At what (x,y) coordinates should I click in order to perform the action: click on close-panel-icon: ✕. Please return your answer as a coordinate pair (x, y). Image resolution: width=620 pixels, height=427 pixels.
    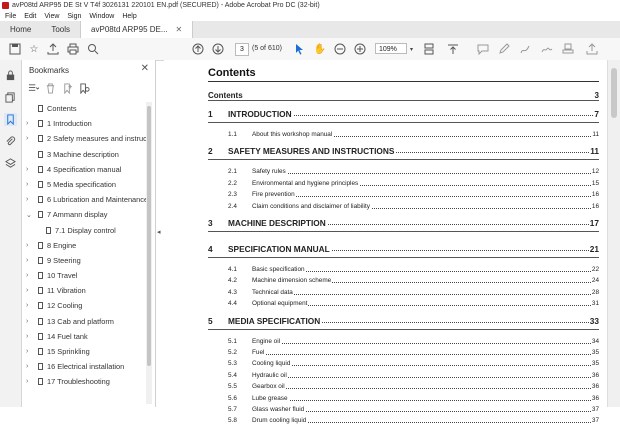
    Looking at the image, I should click on (145, 68).